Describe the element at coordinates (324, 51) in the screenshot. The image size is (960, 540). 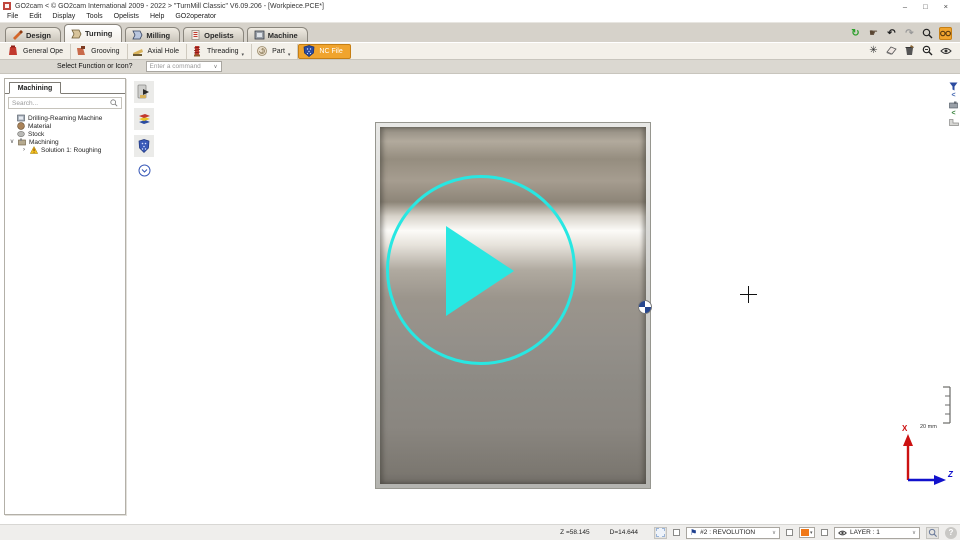
I see `nc-file-button: NC File` at that location.